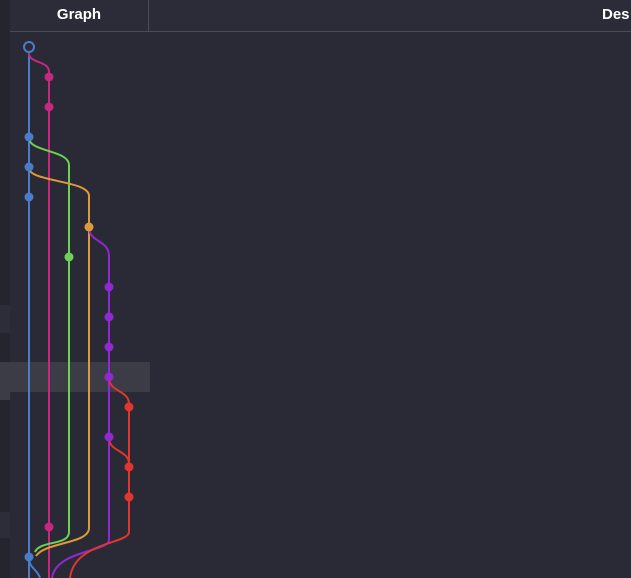 This screenshot has height=578, width=631. I want to click on branch-line-red-link, so click(119, 451).